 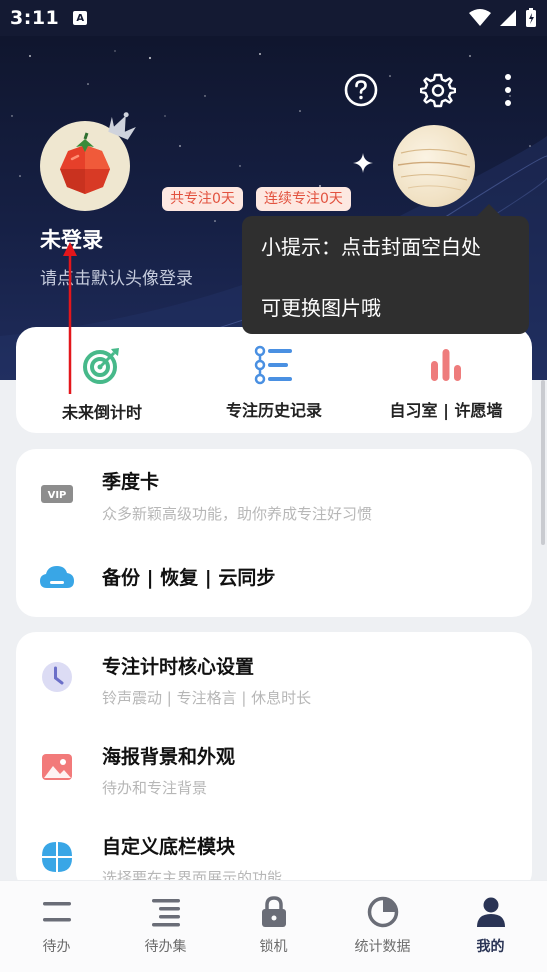 I want to click on row-title: 专注计时核心设置, so click(x=178, y=667).